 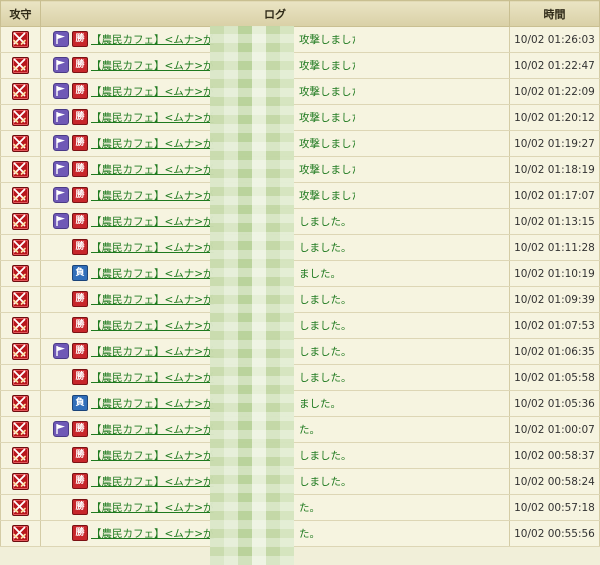 I want to click on timestamp: 10/02 01:22:09, so click(x=554, y=91).